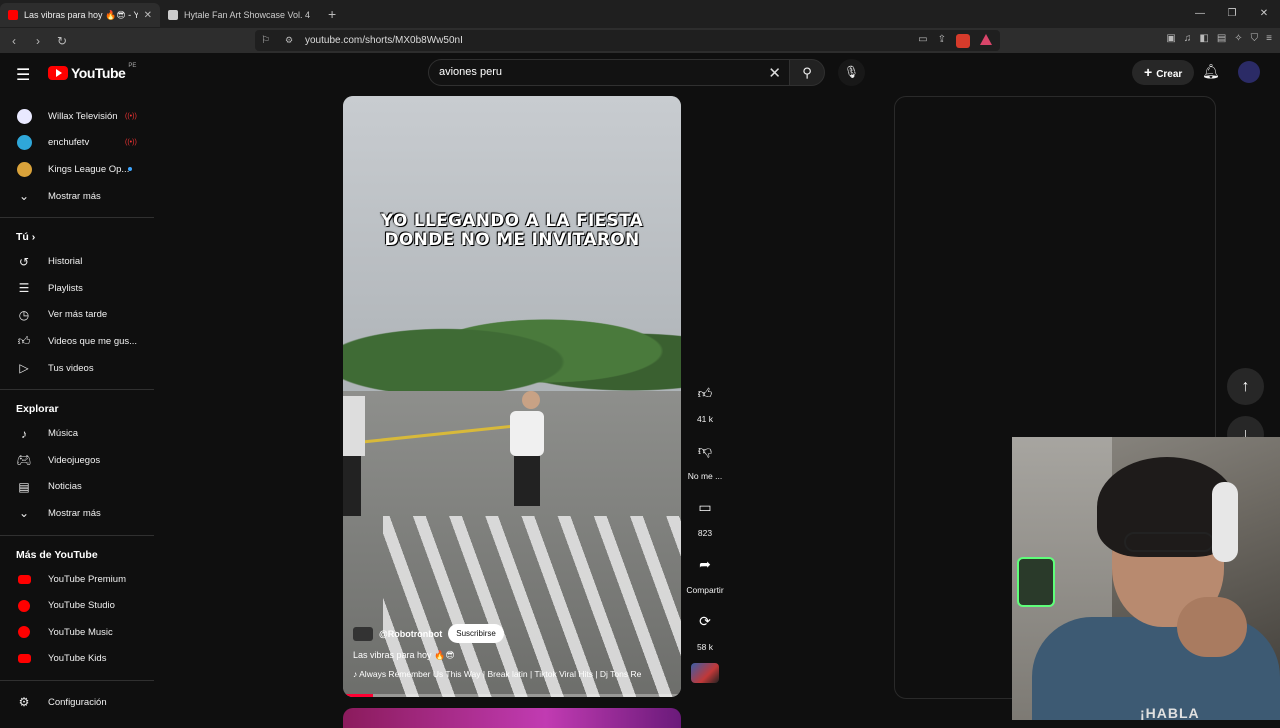 This screenshot has width=1280, height=728. Describe the element at coordinates (705, 449) in the screenshot. I see `dislike-icon: 👎︎` at that location.